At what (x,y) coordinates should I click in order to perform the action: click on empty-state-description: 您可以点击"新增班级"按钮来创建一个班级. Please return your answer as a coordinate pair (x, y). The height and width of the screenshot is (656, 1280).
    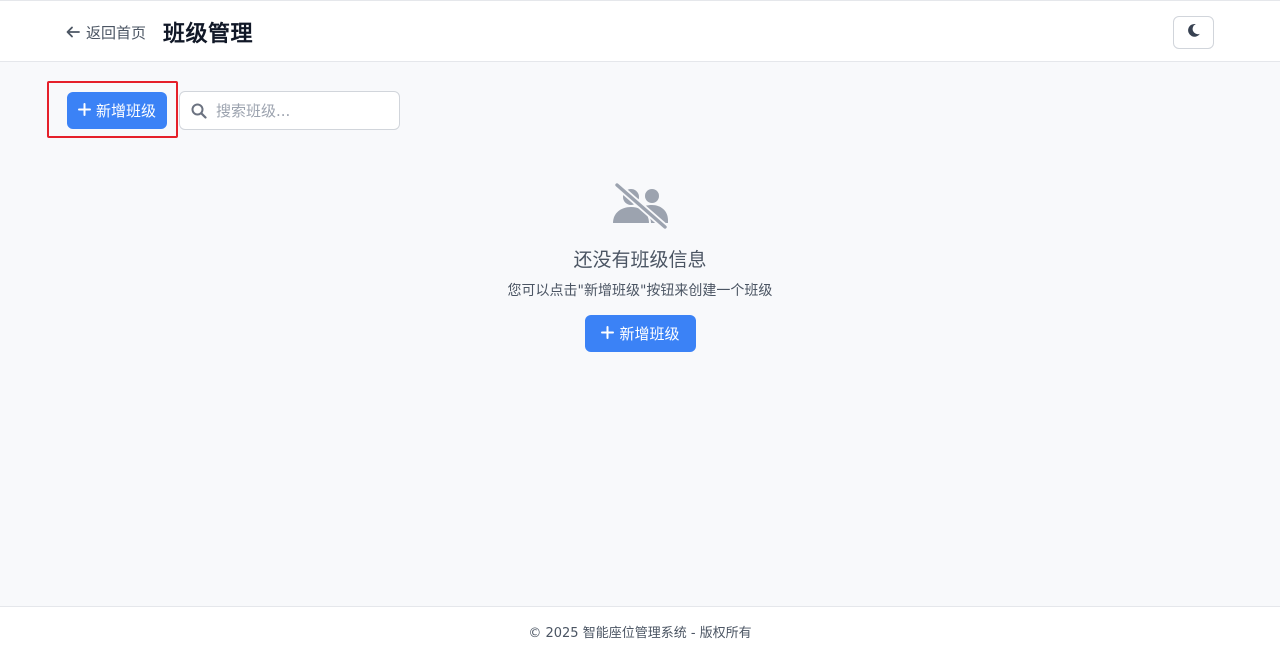
    Looking at the image, I should click on (640, 291).